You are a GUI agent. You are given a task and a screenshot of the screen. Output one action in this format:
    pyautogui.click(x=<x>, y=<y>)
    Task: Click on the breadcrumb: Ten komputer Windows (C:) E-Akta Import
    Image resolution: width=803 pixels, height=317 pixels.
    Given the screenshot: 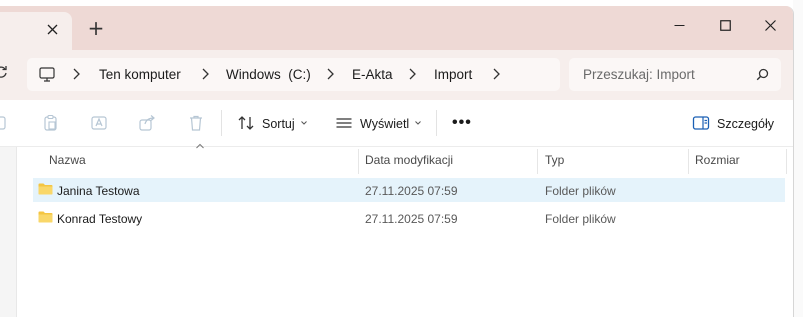 What is the action you would take?
    pyautogui.click(x=293, y=74)
    